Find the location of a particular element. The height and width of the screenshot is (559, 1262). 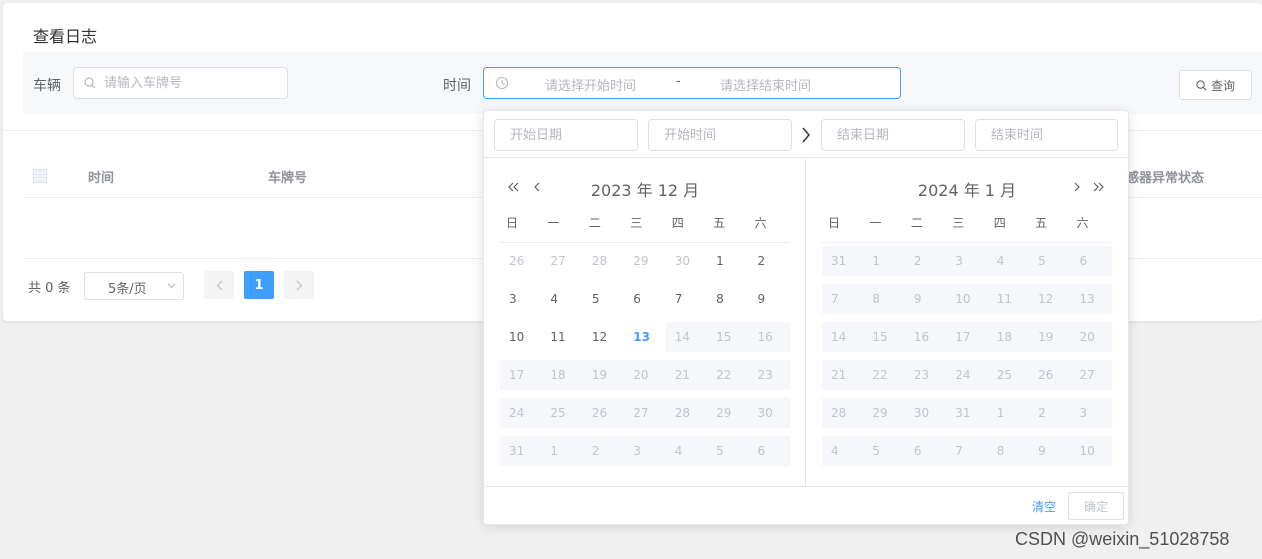

filter-bar: 车辆 时间 请选择开始时间 - 请选择结束时间 查询 is located at coordinates (642, 83).